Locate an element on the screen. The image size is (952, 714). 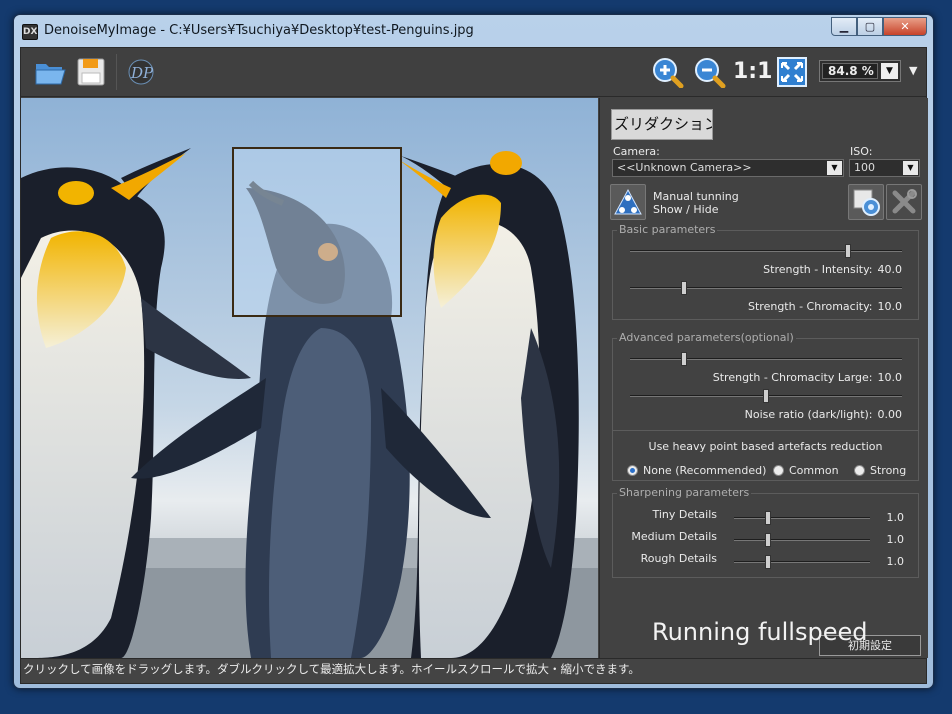
zoom-out-button is located at coordinates (710, 72).